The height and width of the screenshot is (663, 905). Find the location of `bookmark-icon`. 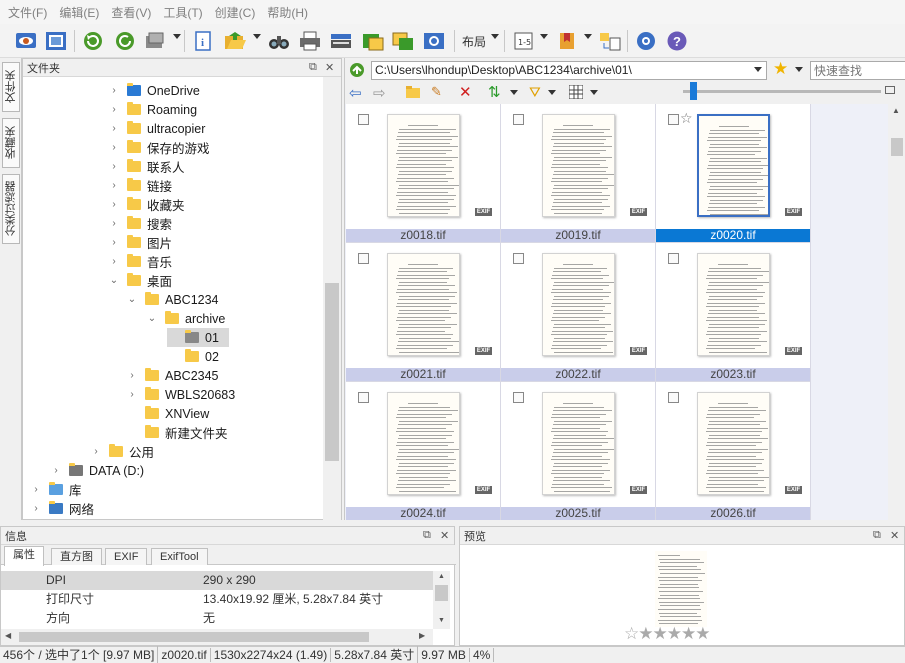

bookmark-icon is located at coordinates (567, 41).